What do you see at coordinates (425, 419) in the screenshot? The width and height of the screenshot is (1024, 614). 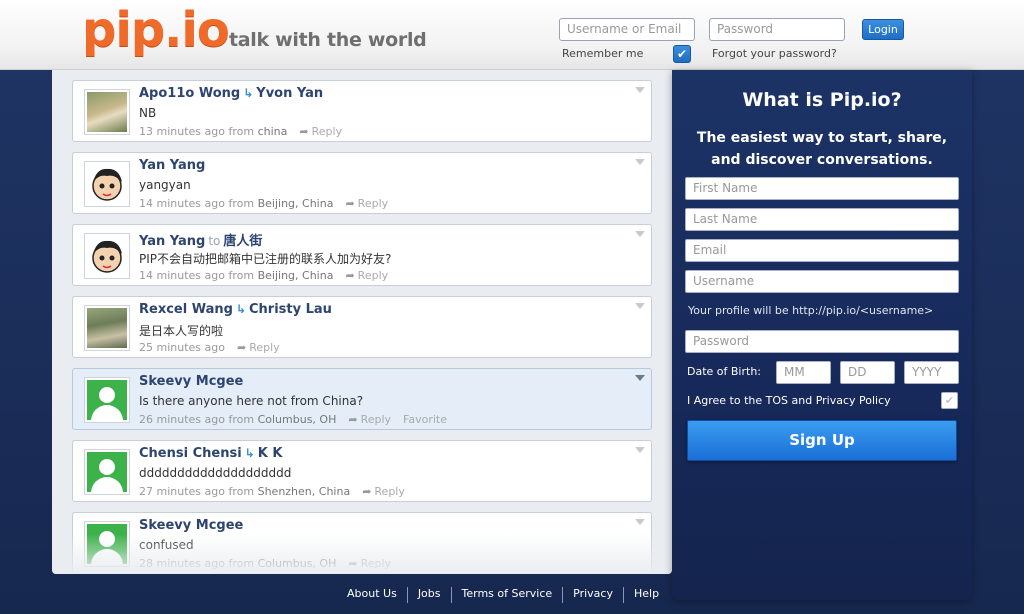 I see `favorite-link: Favorite` at bounding box center [425, 419].